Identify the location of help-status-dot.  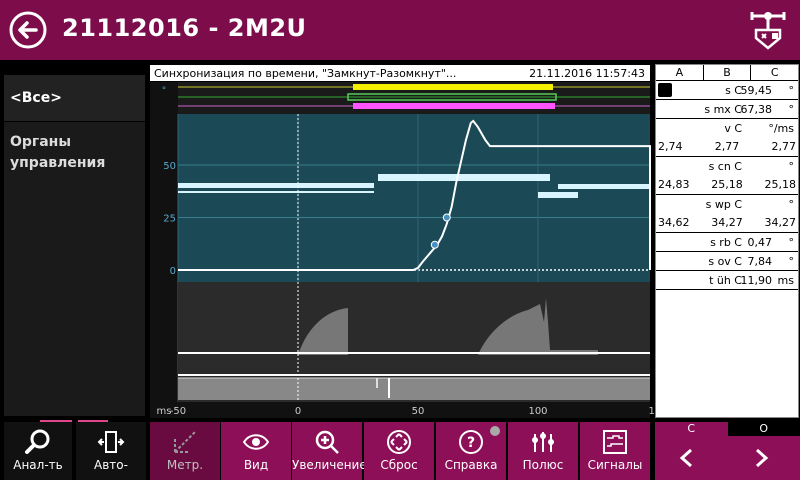
(495, 431).